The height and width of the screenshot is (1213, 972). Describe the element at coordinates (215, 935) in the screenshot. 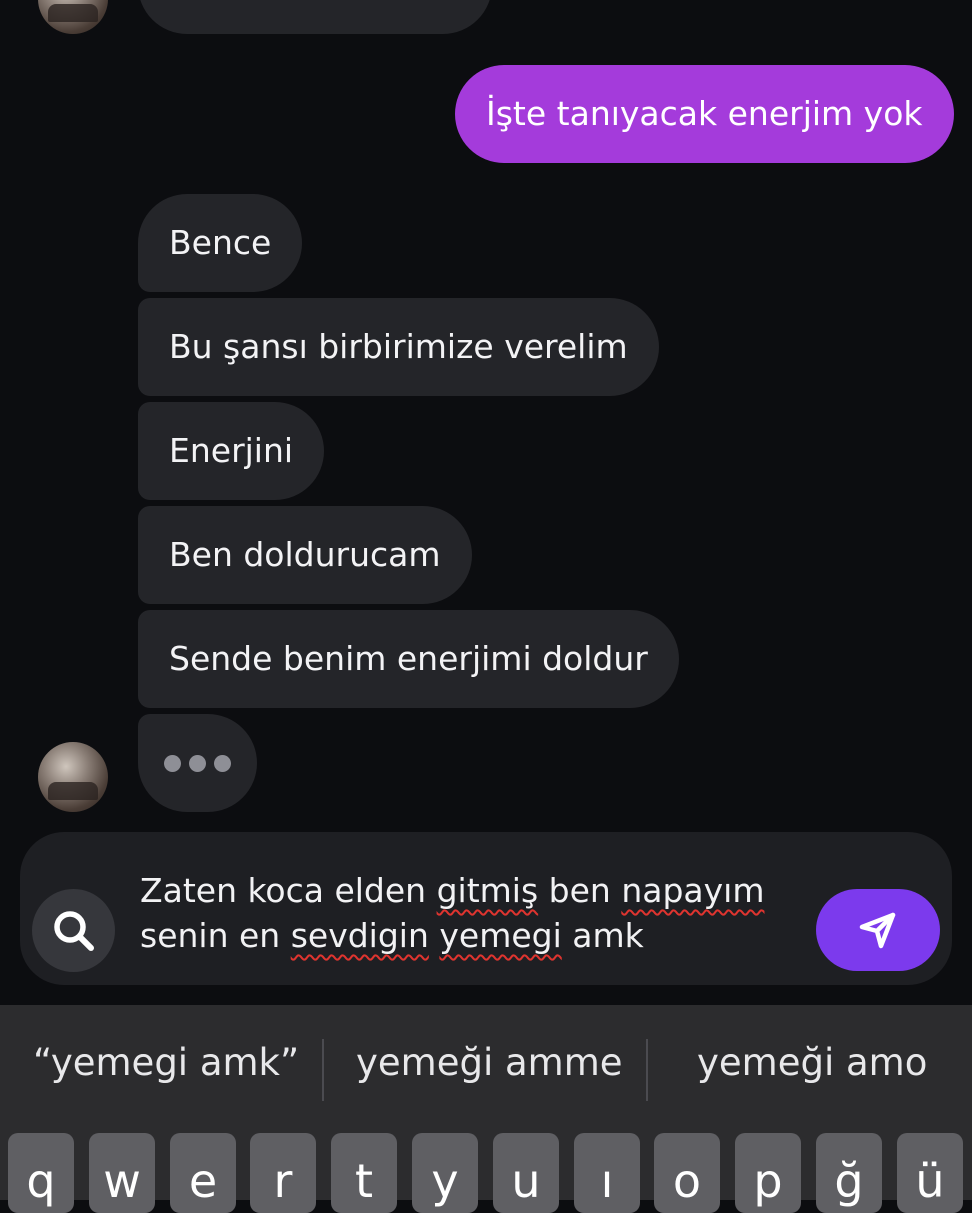

I see `input-text: senin en` at that location.